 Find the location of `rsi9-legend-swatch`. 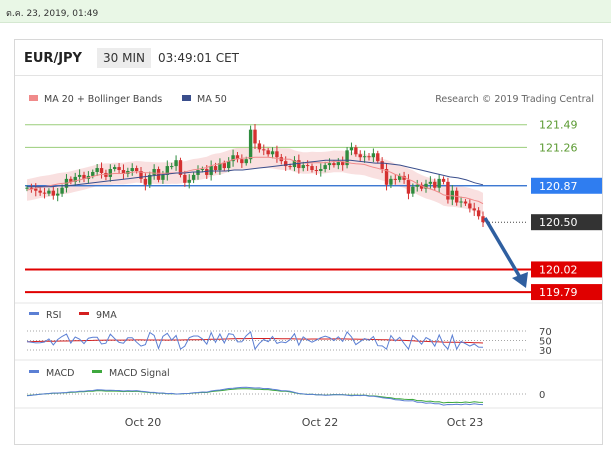

rsi9-legend-swatch is located at coordinates (84, 313).